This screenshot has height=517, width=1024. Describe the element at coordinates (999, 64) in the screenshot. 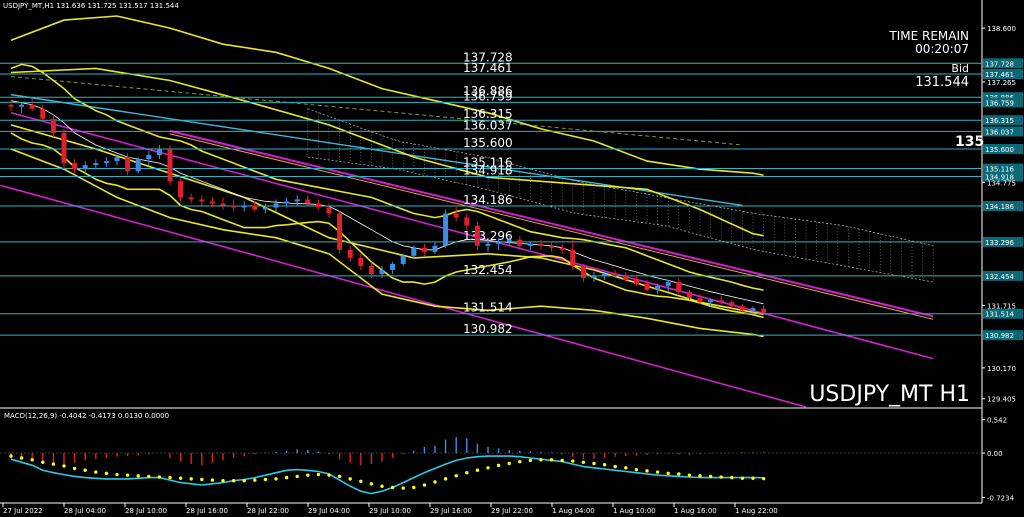

I see `level-axis-label: 137.728` at that location.